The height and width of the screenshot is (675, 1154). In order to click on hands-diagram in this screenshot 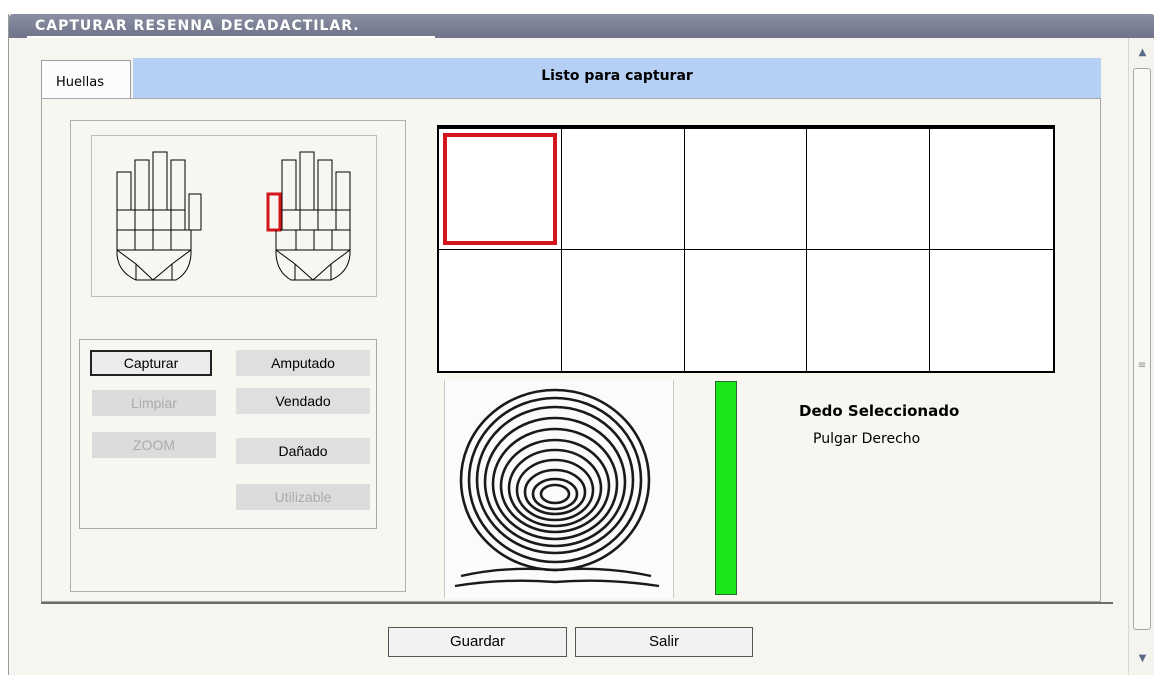, I will do `click(234, 216)`.